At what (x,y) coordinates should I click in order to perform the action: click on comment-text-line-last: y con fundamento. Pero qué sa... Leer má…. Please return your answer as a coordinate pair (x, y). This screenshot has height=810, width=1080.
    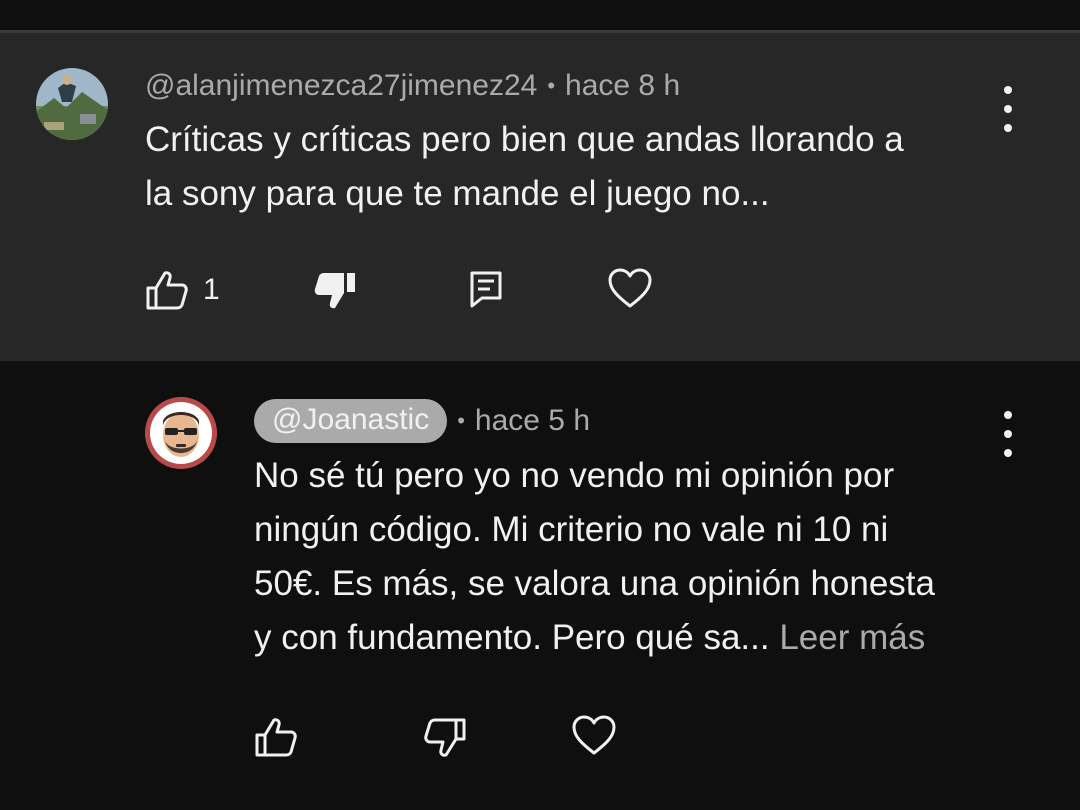
    Looking at the image, I should click on (594, 638).